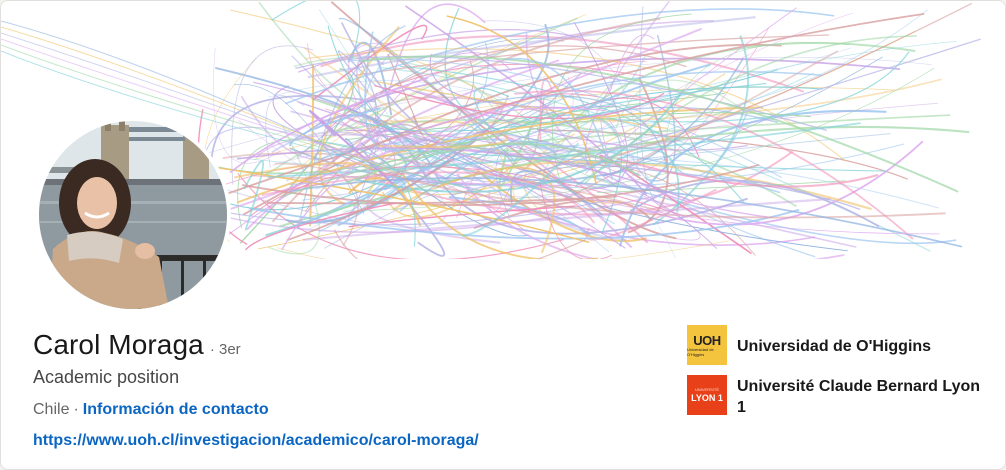  I want to click on connection-degree: · 3er, so click(225, 349).